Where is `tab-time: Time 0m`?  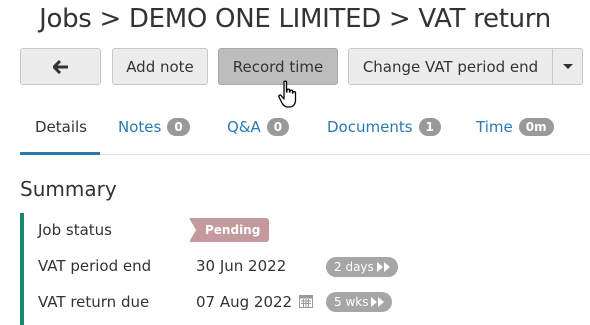 tab-time: Time 0m is located at coordinates (515, 127).